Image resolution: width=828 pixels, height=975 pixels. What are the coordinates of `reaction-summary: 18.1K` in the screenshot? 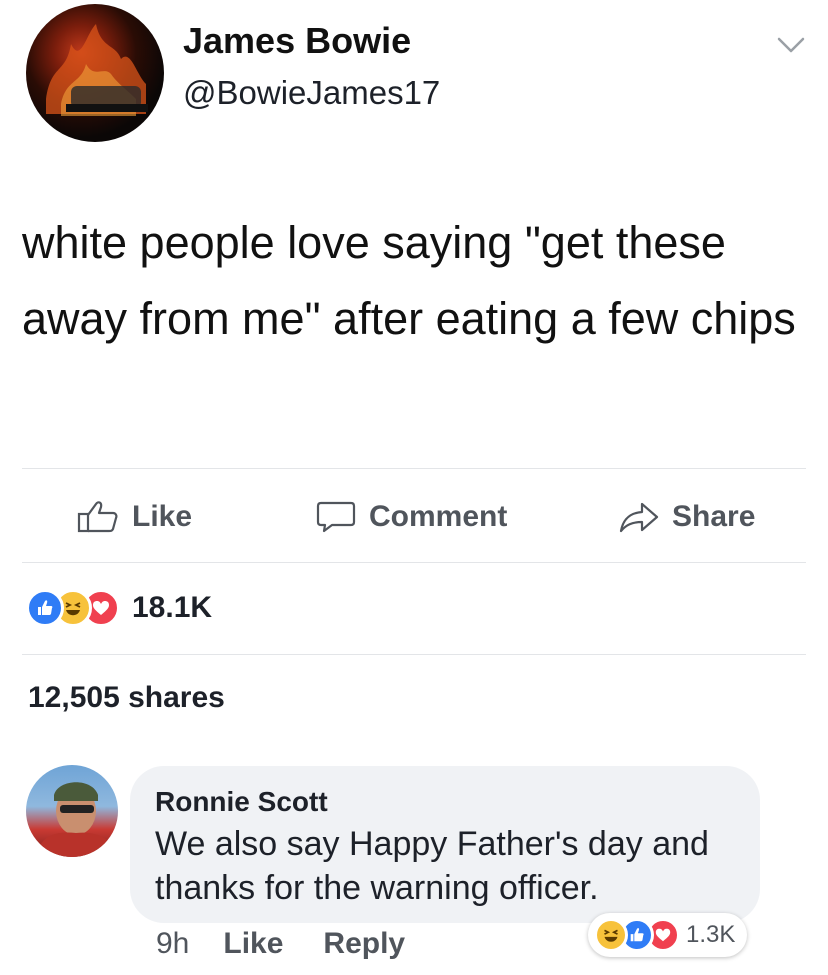 It's located at (119, 608).